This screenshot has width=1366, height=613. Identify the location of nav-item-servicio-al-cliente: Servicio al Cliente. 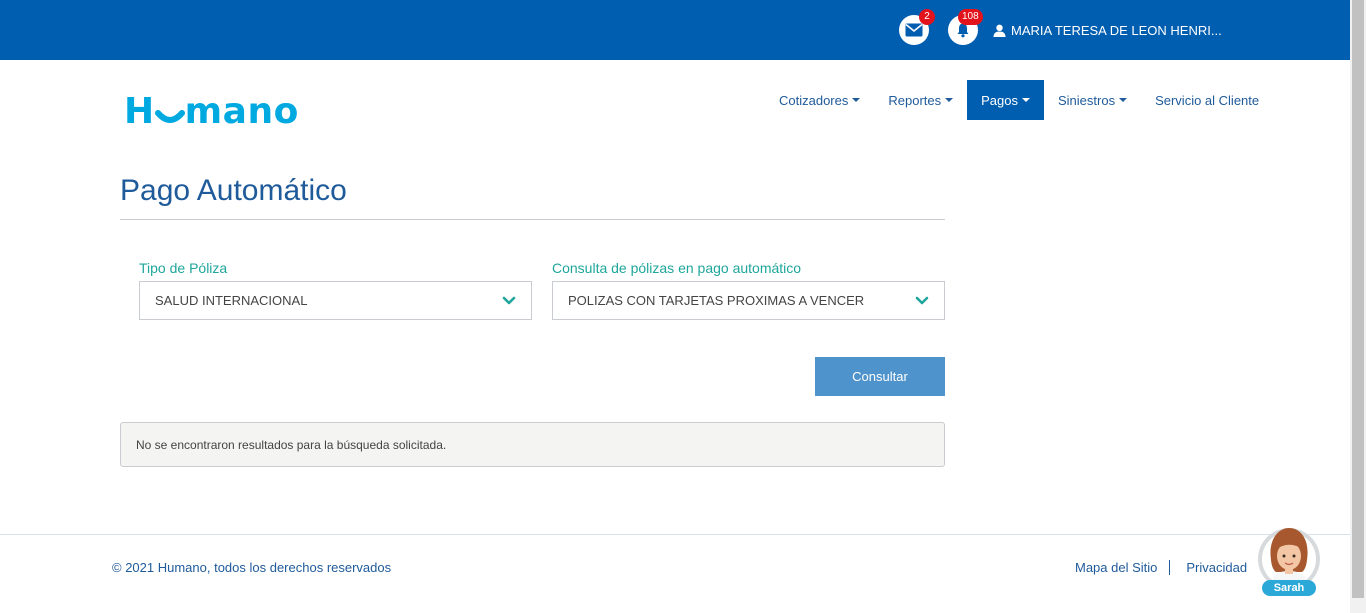
(1207, 100).